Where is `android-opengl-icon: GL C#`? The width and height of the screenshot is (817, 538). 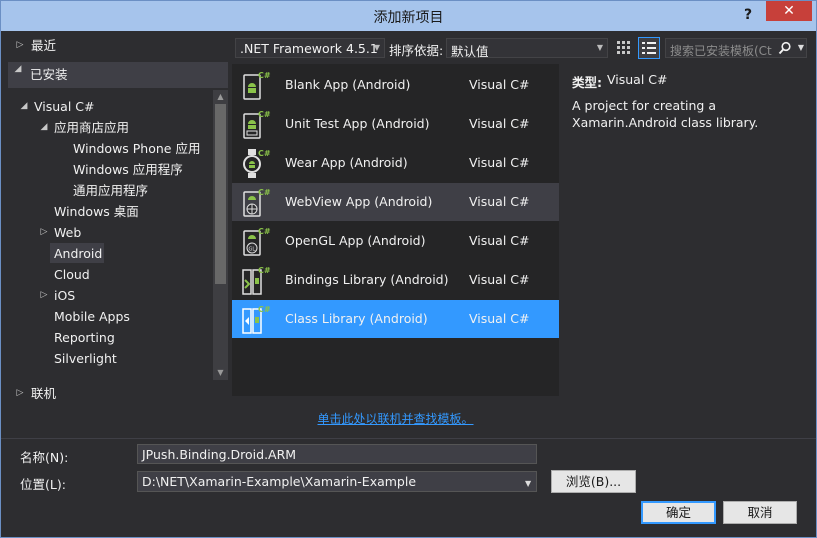
android-opengl-icon: GL C# is located at coordinates (256, 241).